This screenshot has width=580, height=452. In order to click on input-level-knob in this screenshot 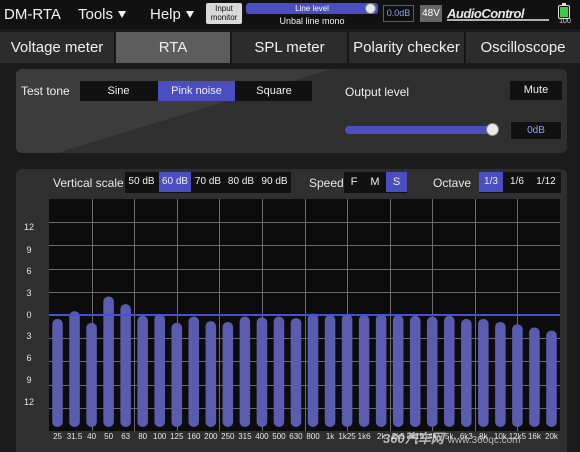, I will do `click(370, 8)`.